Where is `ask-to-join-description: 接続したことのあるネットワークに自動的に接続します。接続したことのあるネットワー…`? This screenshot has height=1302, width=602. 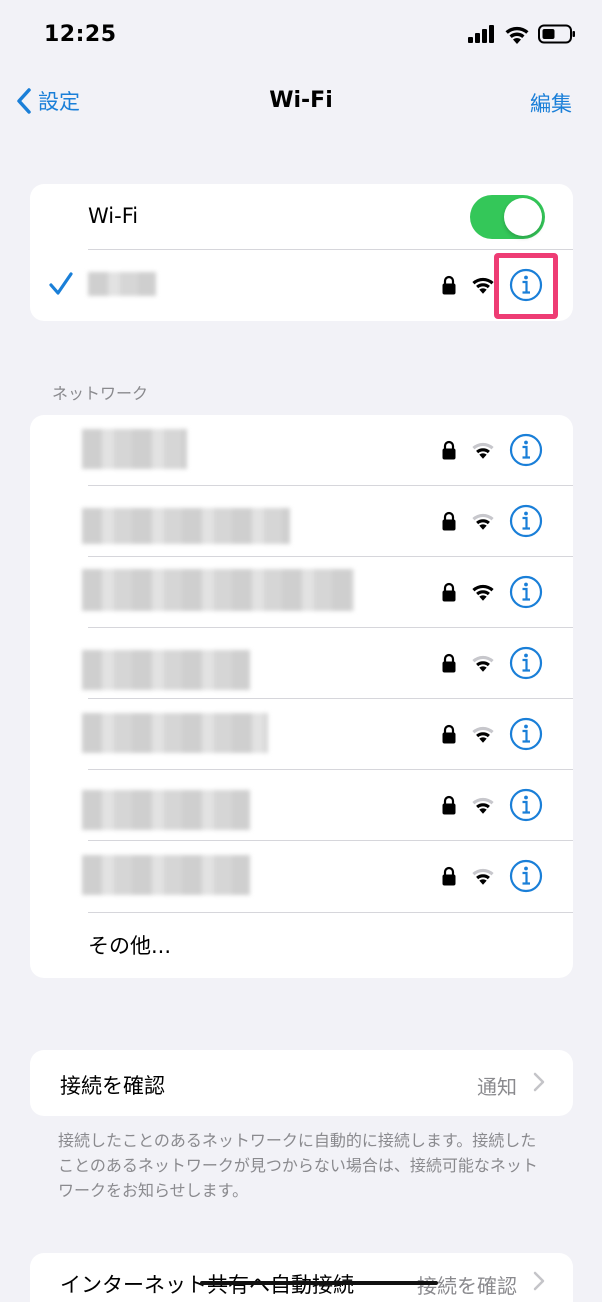 ask-to-join-description: 接続したことのあるネットワークに自動的に接続します。接続したことのあるネットワー… is located at coordinates (298, 1165).